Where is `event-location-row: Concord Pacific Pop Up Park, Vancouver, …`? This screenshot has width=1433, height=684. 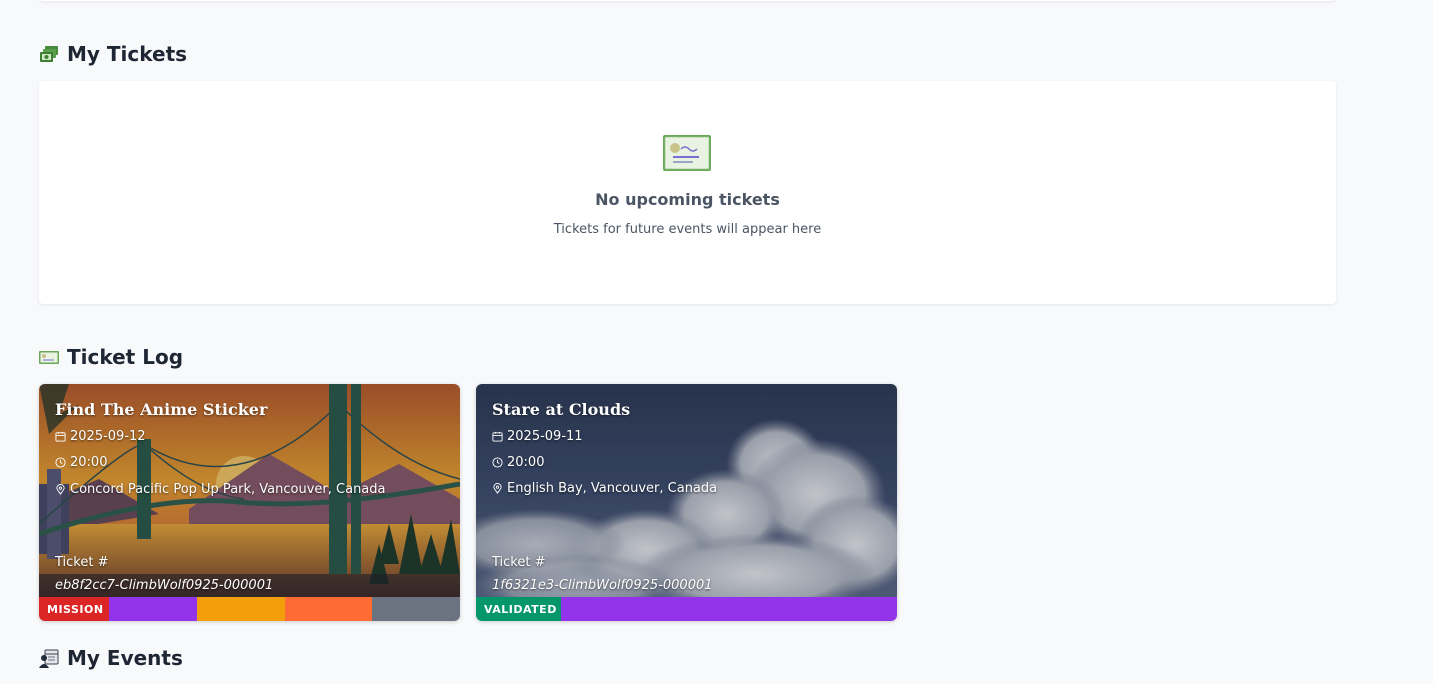
event-location-row: Concord Pacific Pop Up Park, Vancouver, … is located at coordinates (220, 489).